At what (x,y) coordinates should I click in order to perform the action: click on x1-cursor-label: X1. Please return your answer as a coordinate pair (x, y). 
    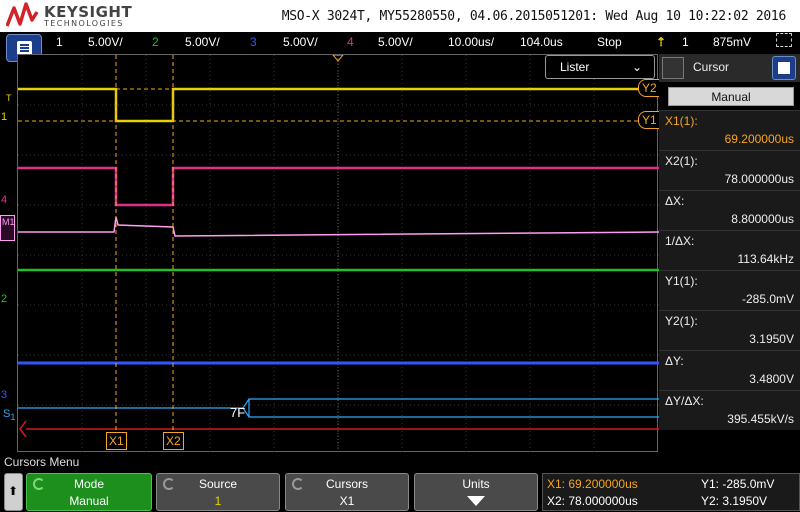
    Looking at the image, I should click on (116, 441).